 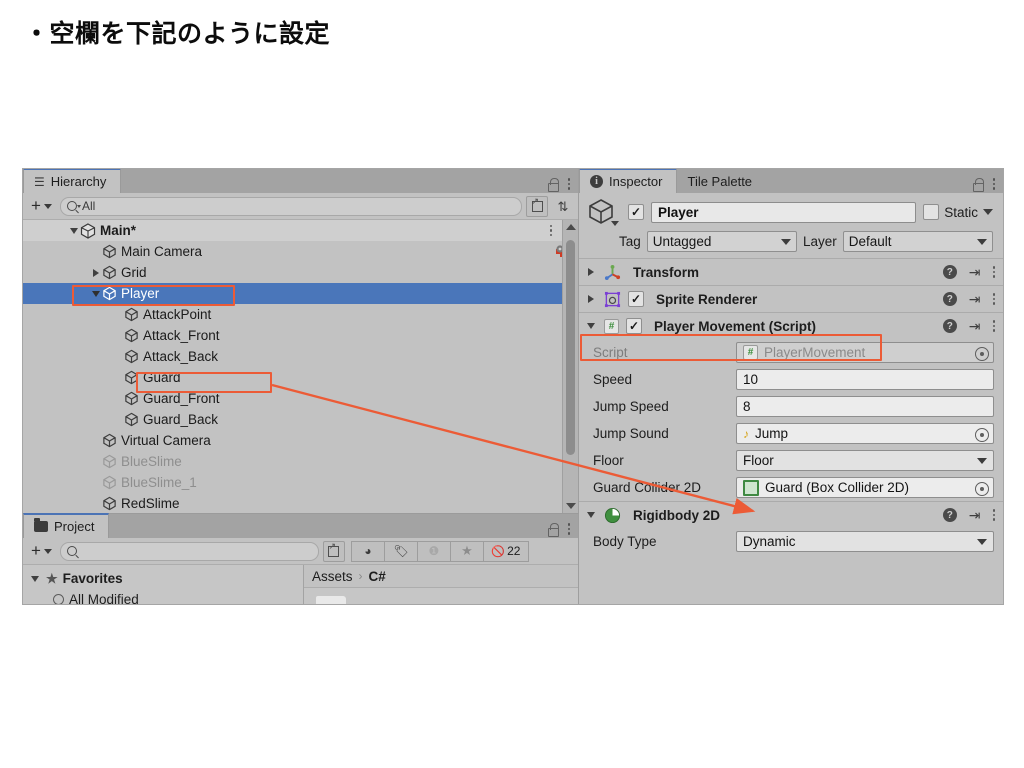 I want to click on property-field-number: 10, so click(x=865, y=379).